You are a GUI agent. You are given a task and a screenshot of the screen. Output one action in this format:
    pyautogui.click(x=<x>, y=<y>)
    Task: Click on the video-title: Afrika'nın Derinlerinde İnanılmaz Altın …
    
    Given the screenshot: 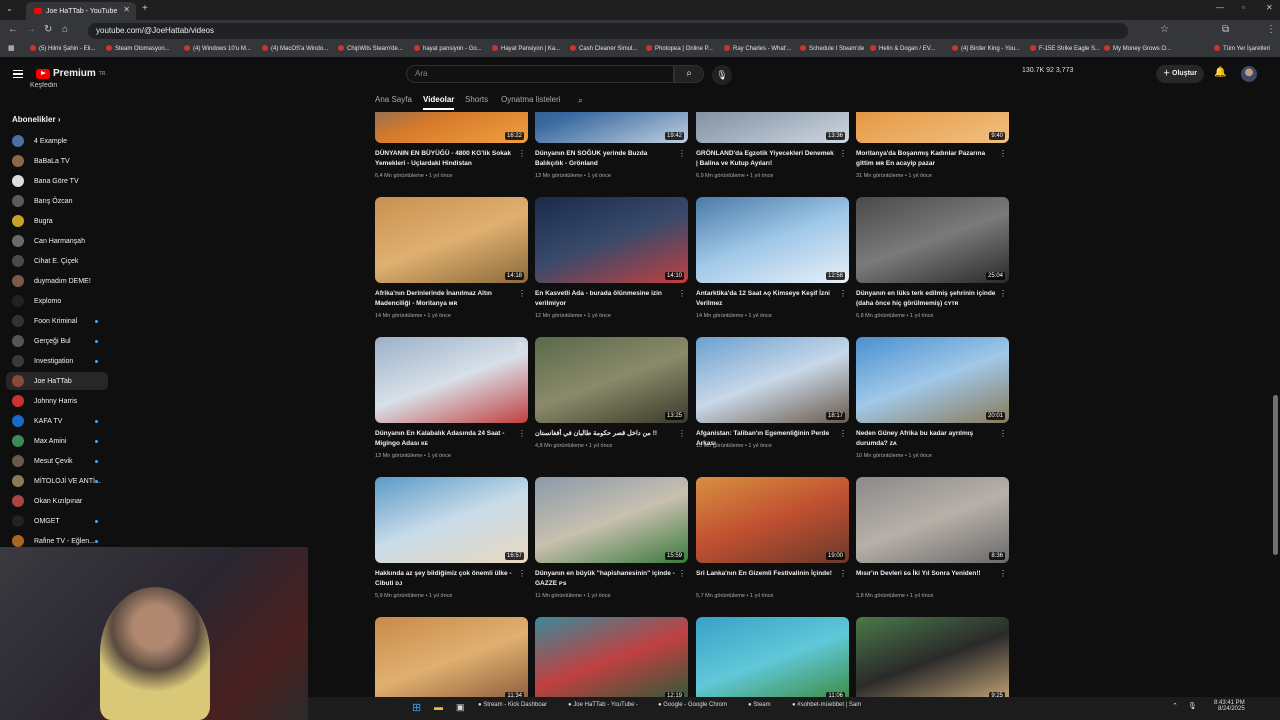 What is the action you would take?
    pyautogui.click(x=445, y=298)
    